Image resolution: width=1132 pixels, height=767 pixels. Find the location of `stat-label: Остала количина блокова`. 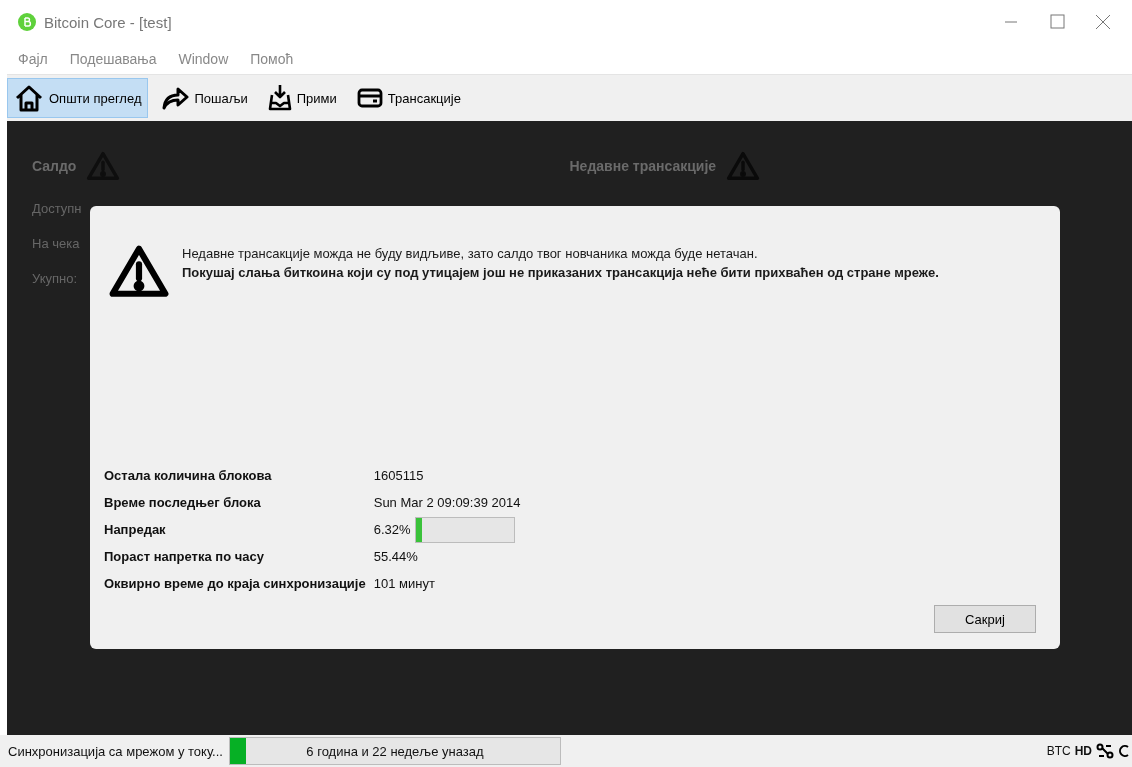

stat-label: Остала количина блокова is located at coordinates (188, 476).